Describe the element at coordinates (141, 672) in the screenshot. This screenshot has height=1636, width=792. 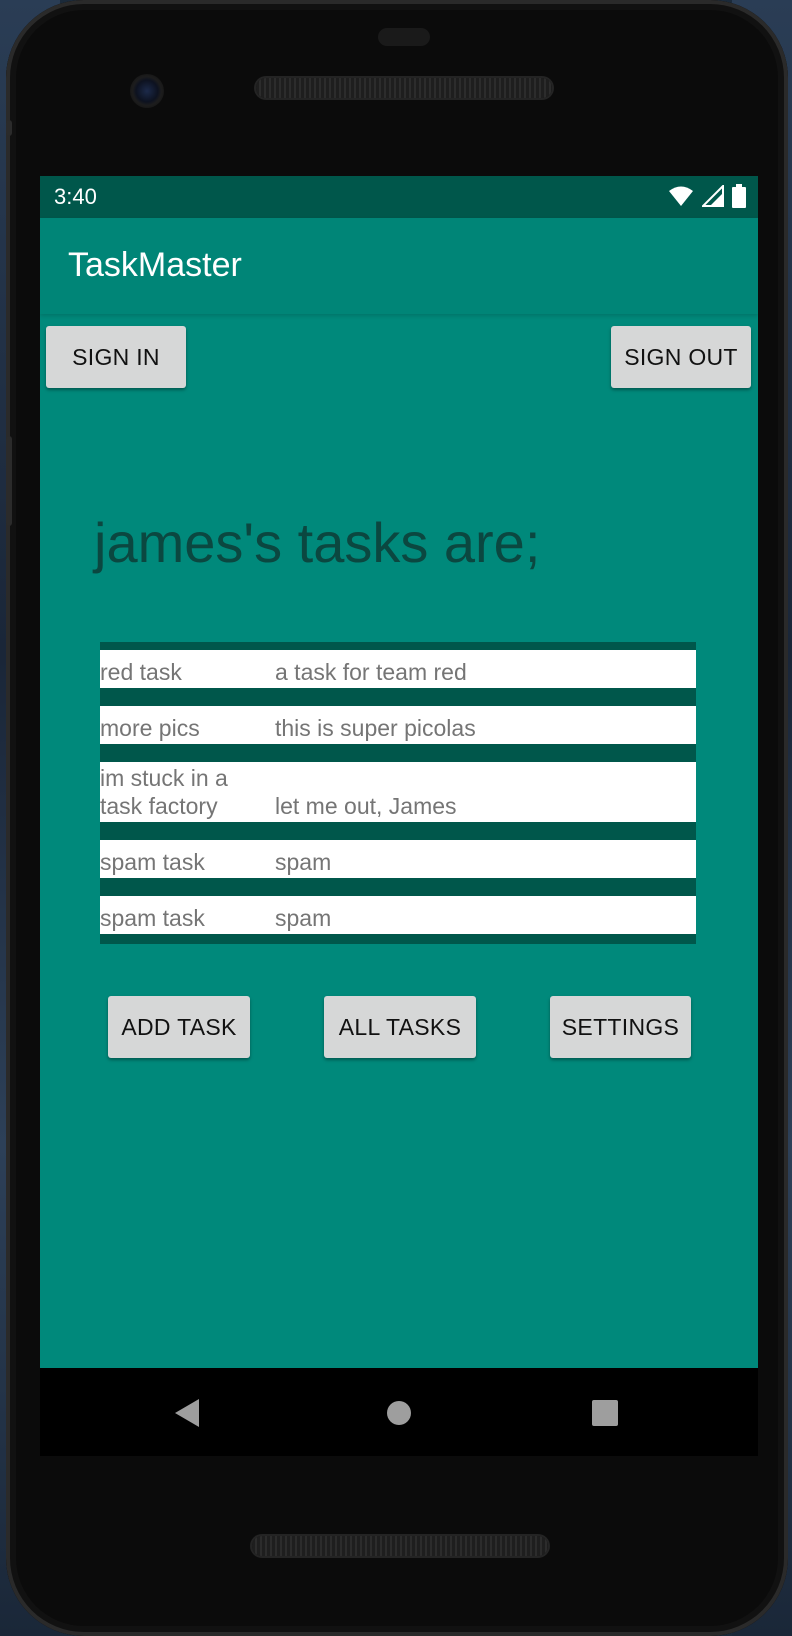
I see `task-title: red task` at that location.